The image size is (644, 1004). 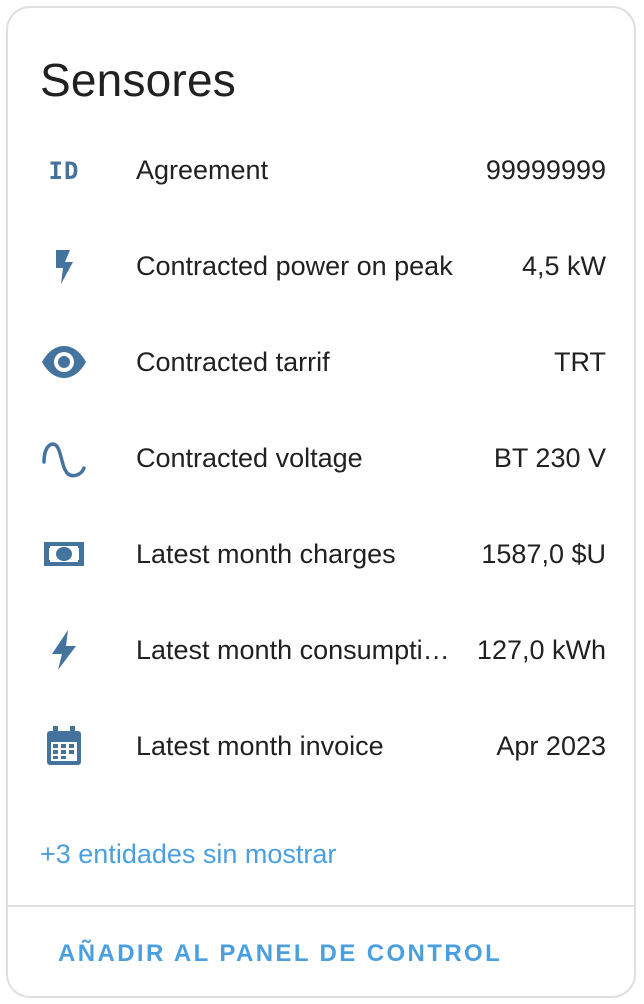 I want to click on lightning-bolt-icon, so click(x=64, y=650).